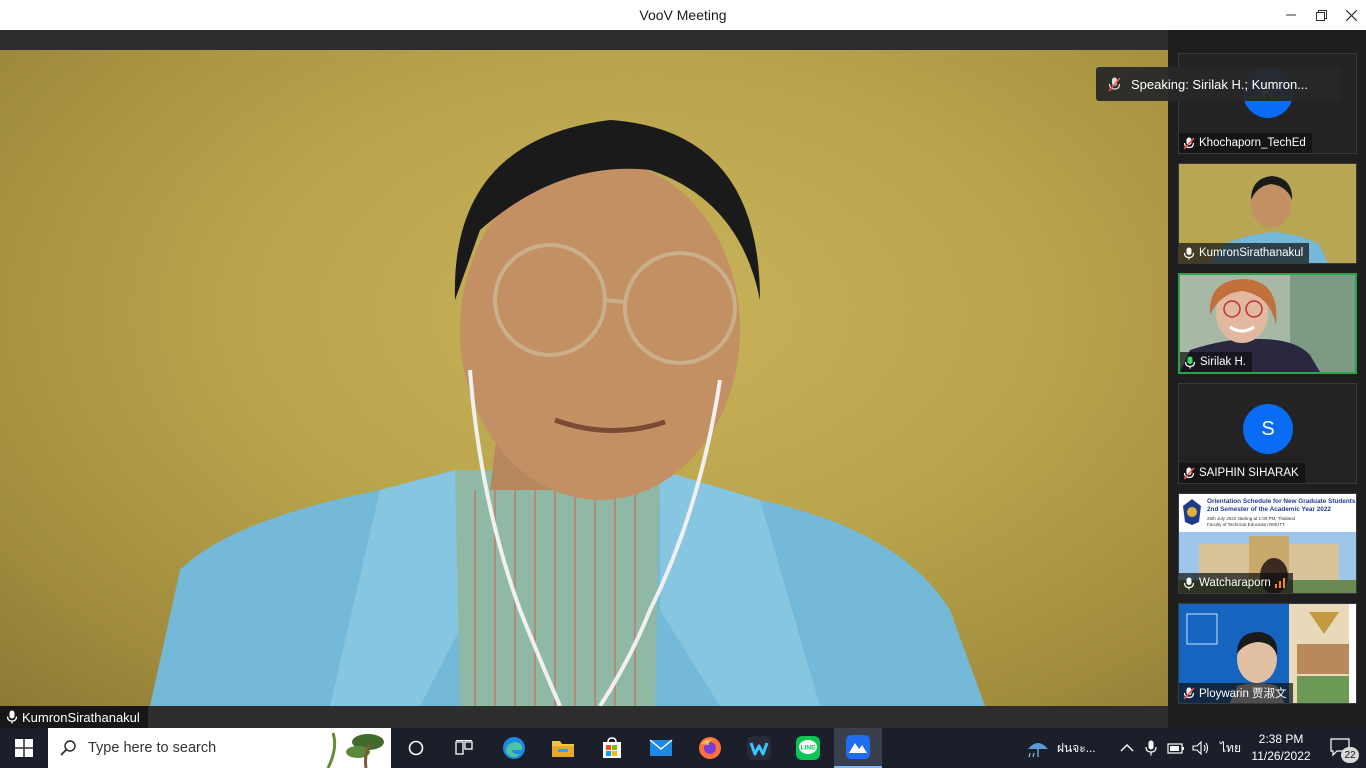 This screenshot has width=1366, height=768. I want to click on main-speaker-name: KumronSirathanakul, so click(81, 717).